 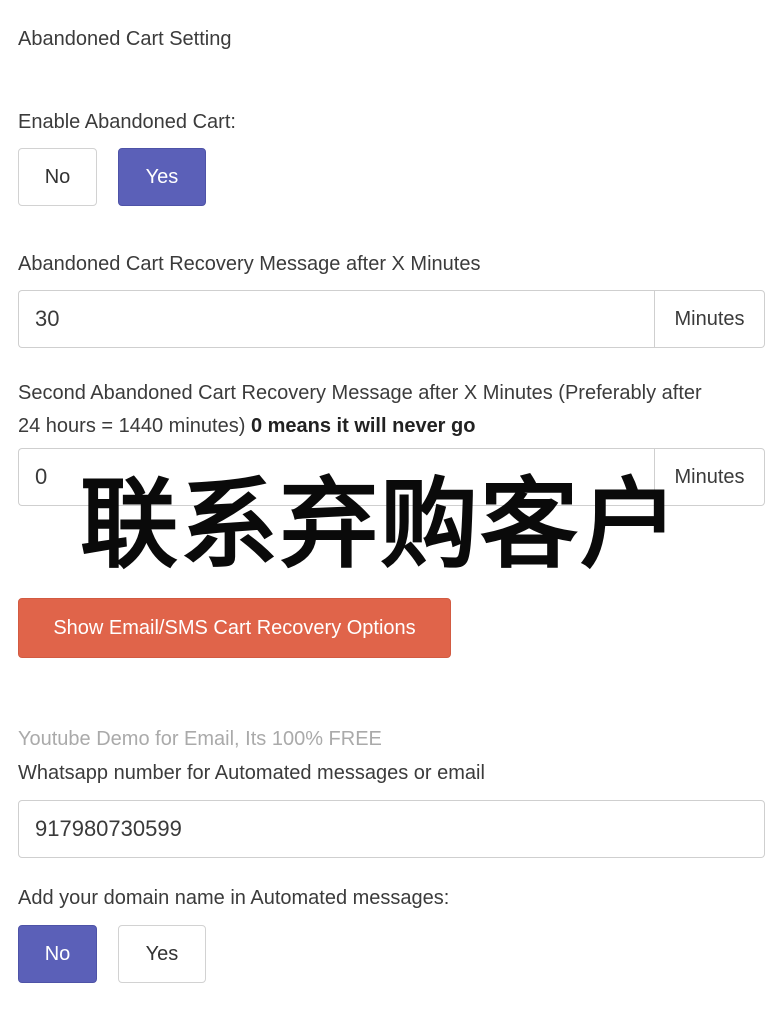 I want to click on second-message-never-note: 0 means it will never go, so click(x=363, y=426).